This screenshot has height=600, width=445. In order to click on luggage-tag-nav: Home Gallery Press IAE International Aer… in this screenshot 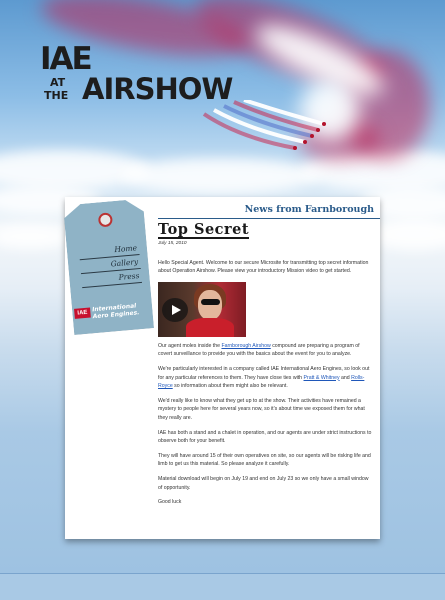, I will do `click(107, 269)`.